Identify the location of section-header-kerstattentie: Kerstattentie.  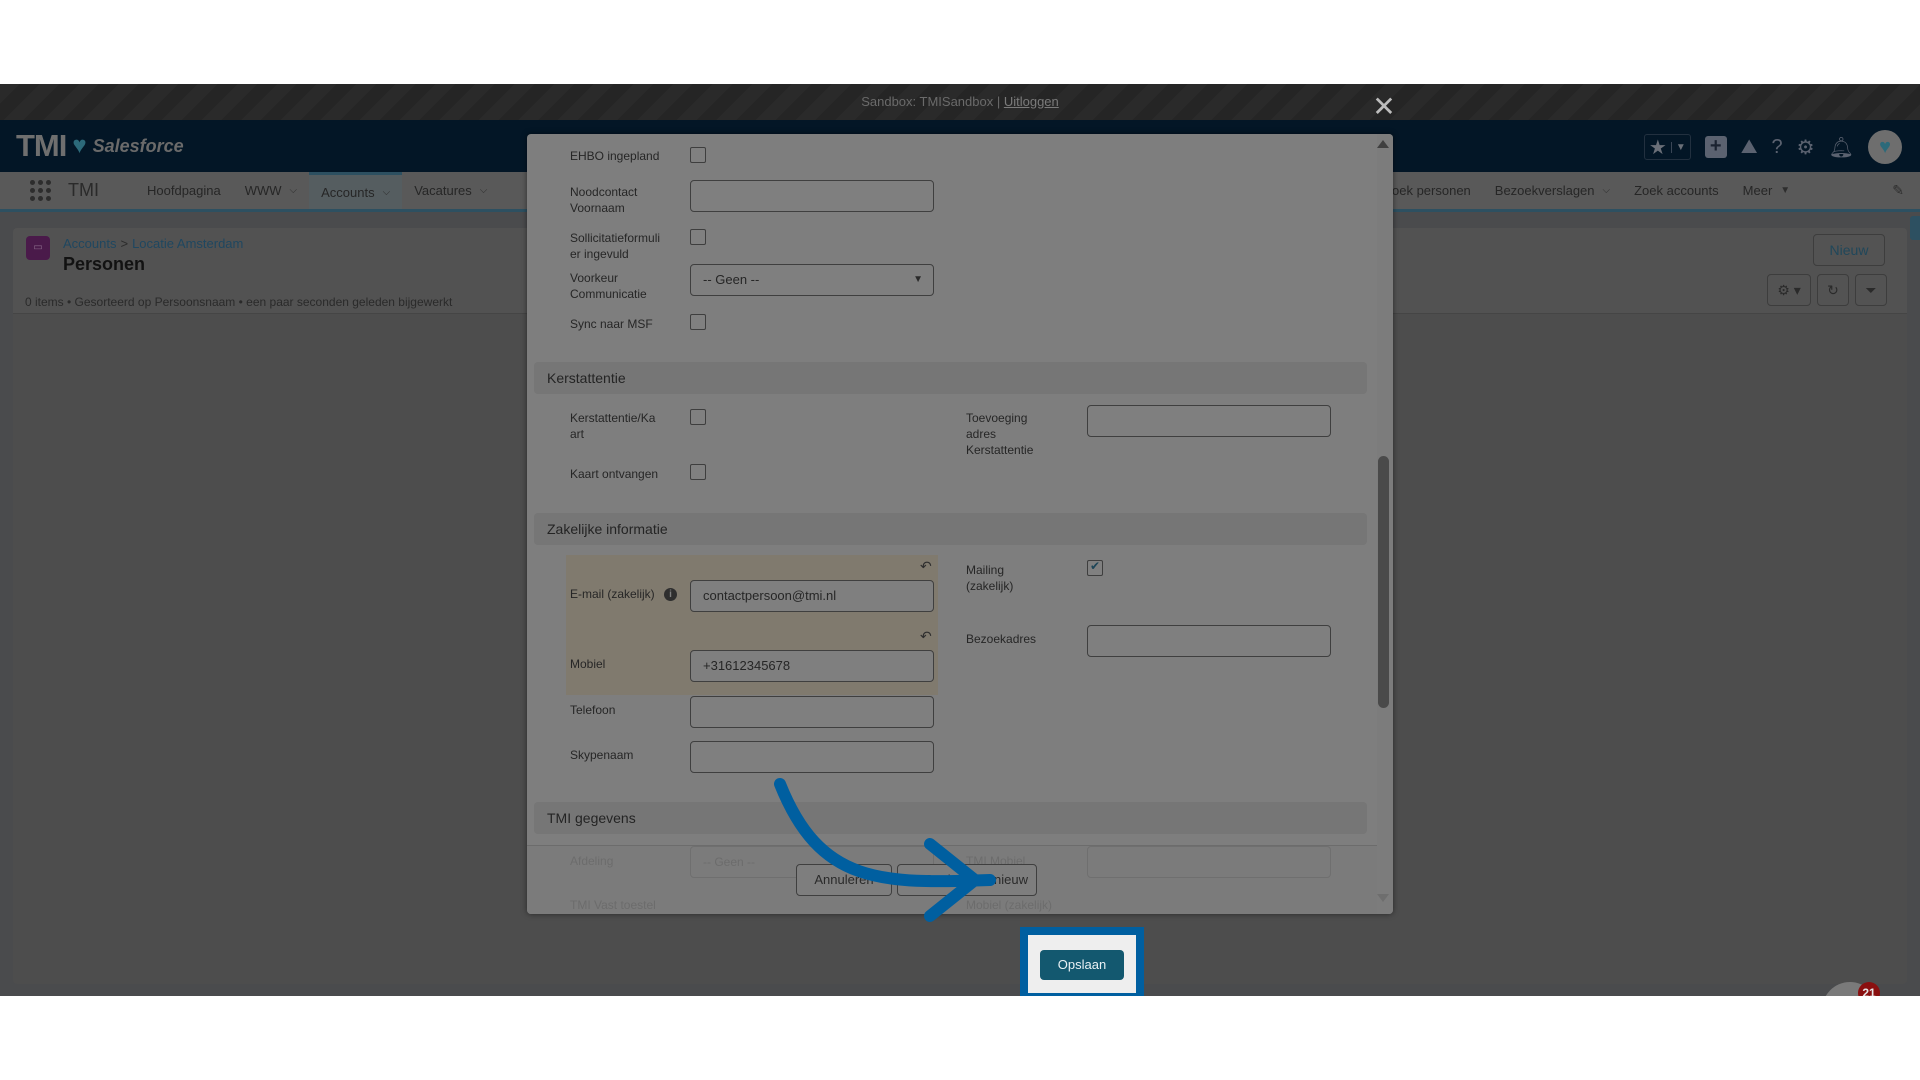
(950, 378).